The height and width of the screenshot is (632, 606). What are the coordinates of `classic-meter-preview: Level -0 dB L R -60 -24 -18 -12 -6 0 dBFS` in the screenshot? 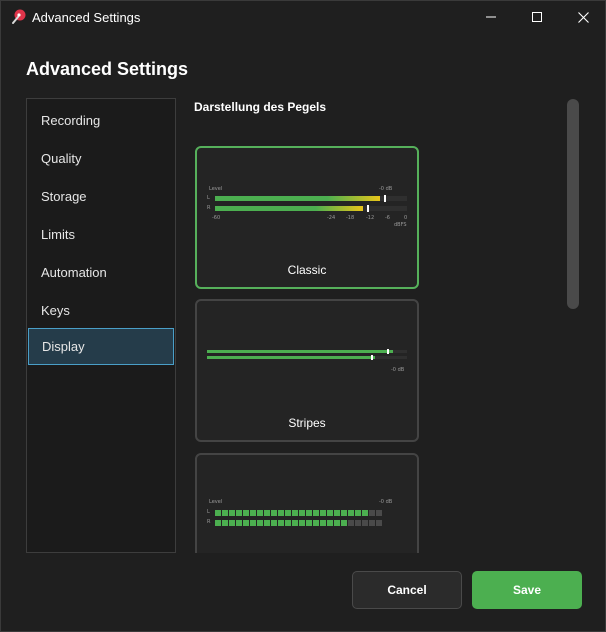 It's located at (308, 211).